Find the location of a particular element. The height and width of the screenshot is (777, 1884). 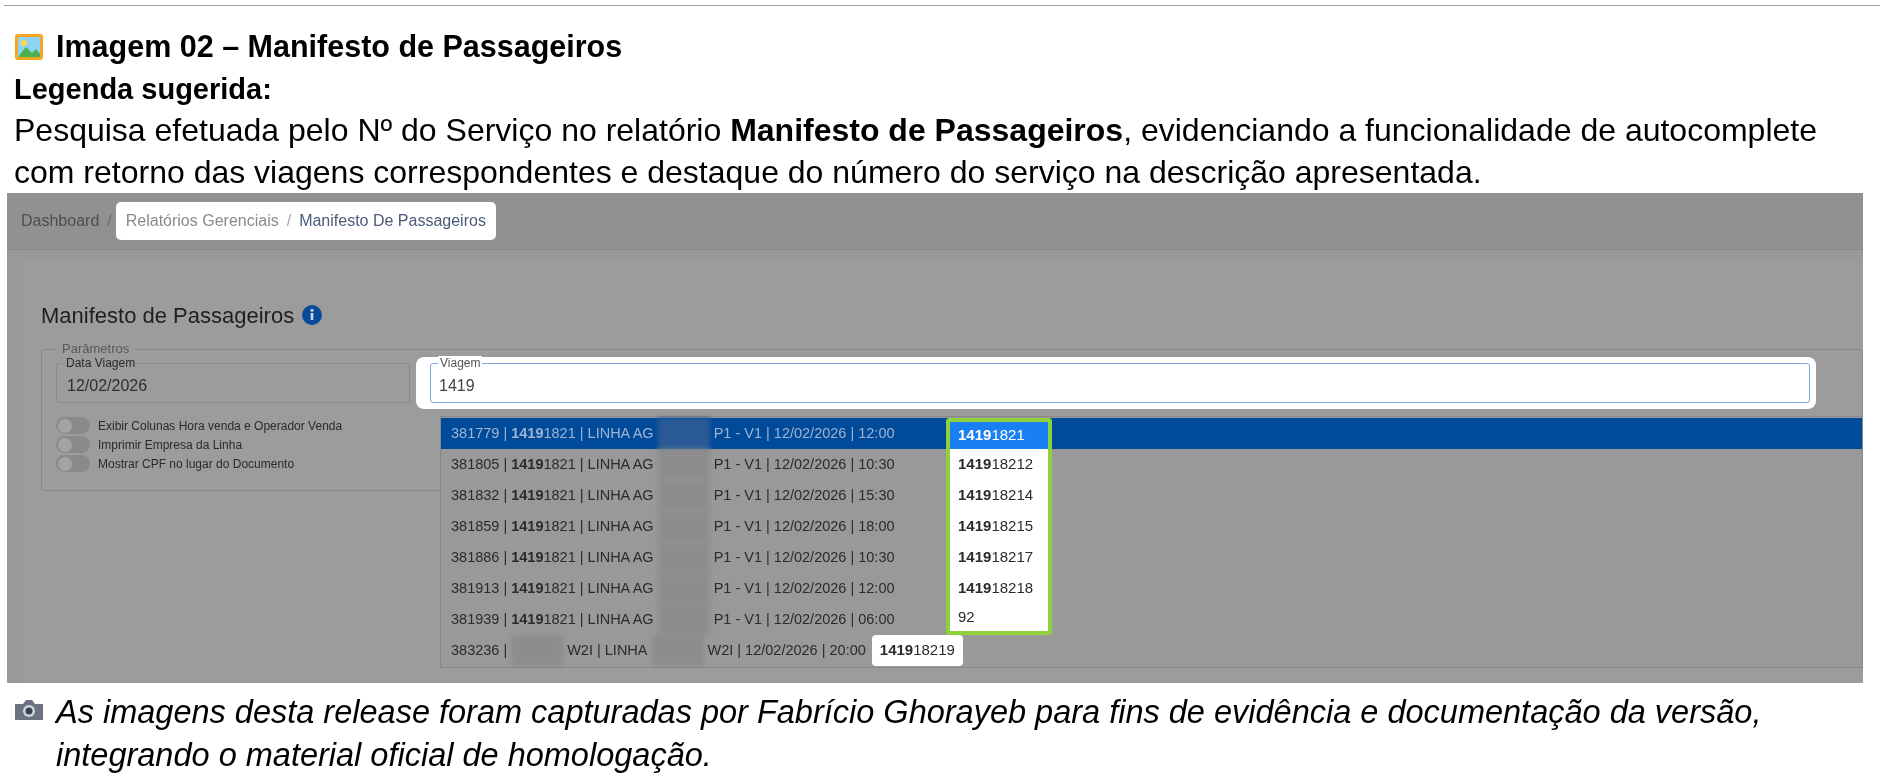

suggestion-text: 381832 | 14191821 | LINHA AG is located at coordinates (552, 495).